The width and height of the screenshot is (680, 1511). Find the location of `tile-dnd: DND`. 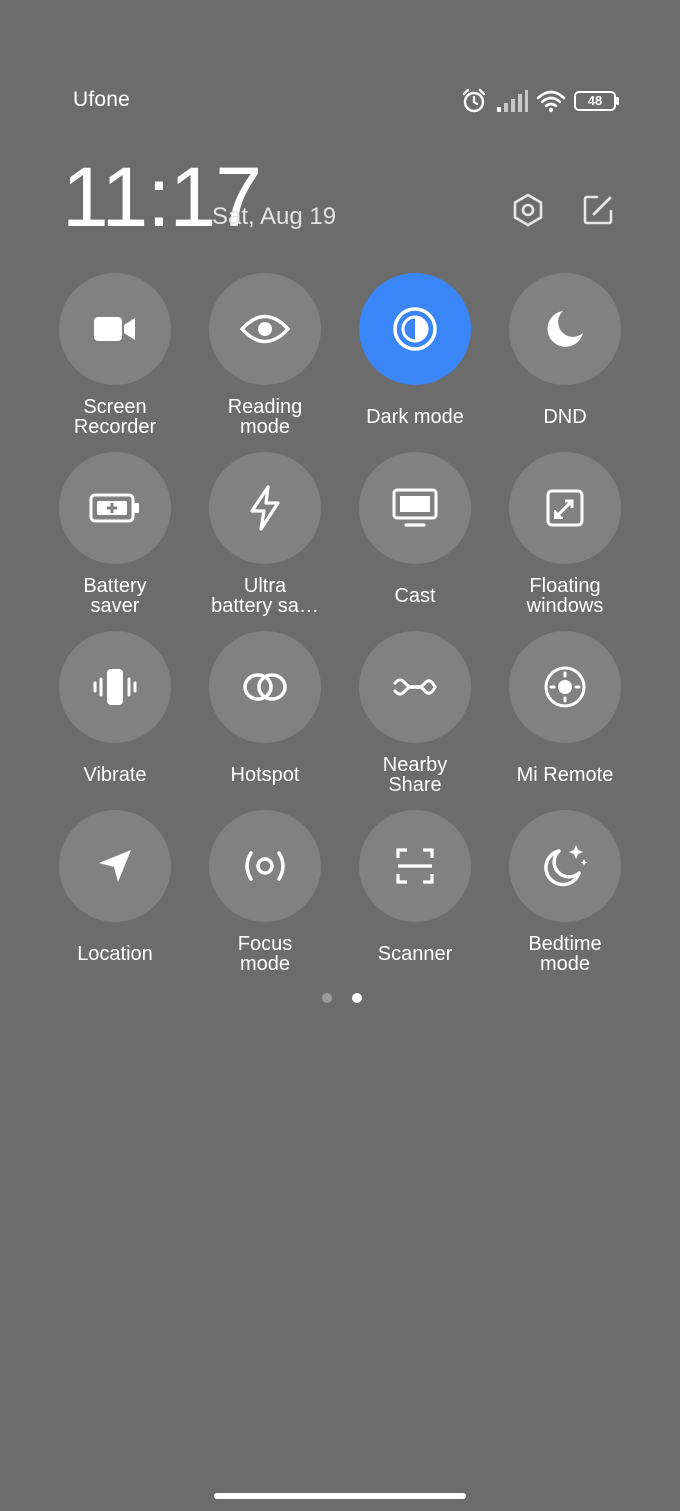

tile-dnd: DND is located at coordinates (565, 358).